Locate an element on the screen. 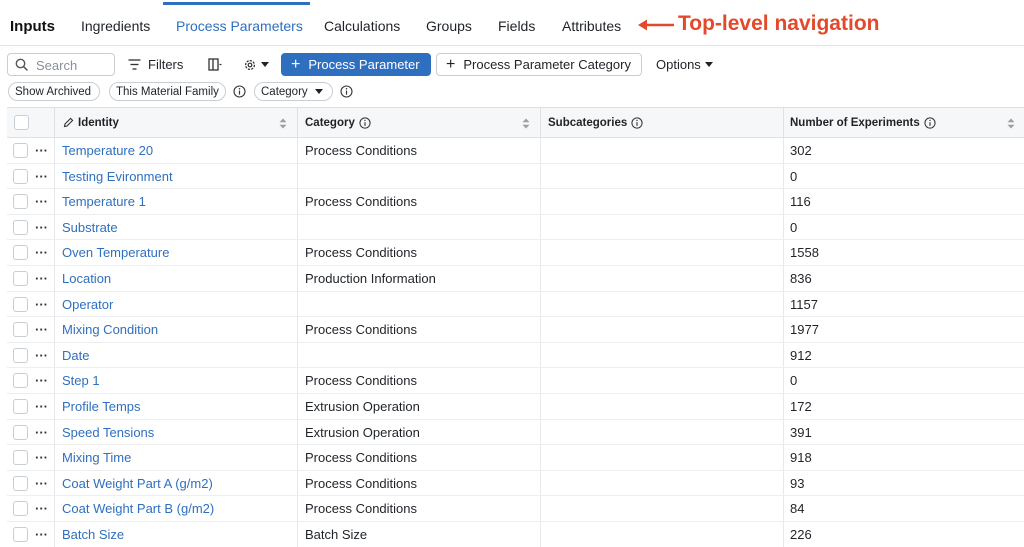  identity-link: Mixing Condition is located at coordinates (110, 329).